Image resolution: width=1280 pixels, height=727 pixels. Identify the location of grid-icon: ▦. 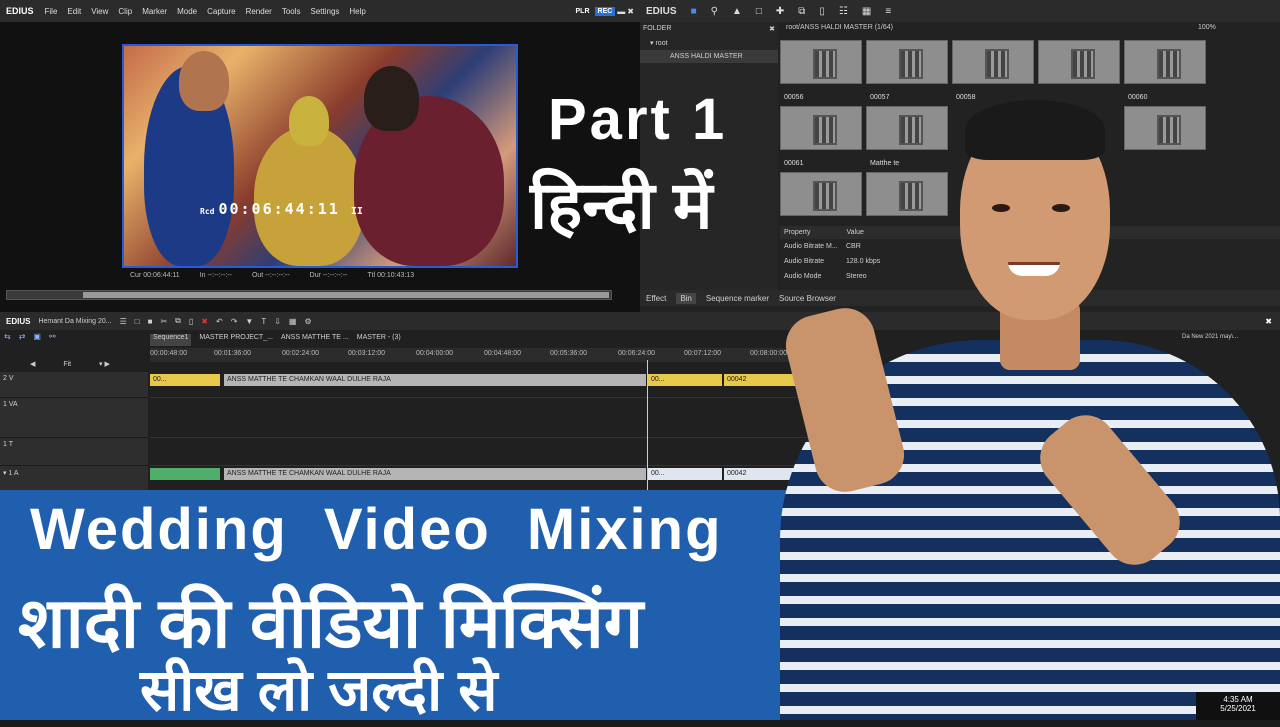
(293, 321).